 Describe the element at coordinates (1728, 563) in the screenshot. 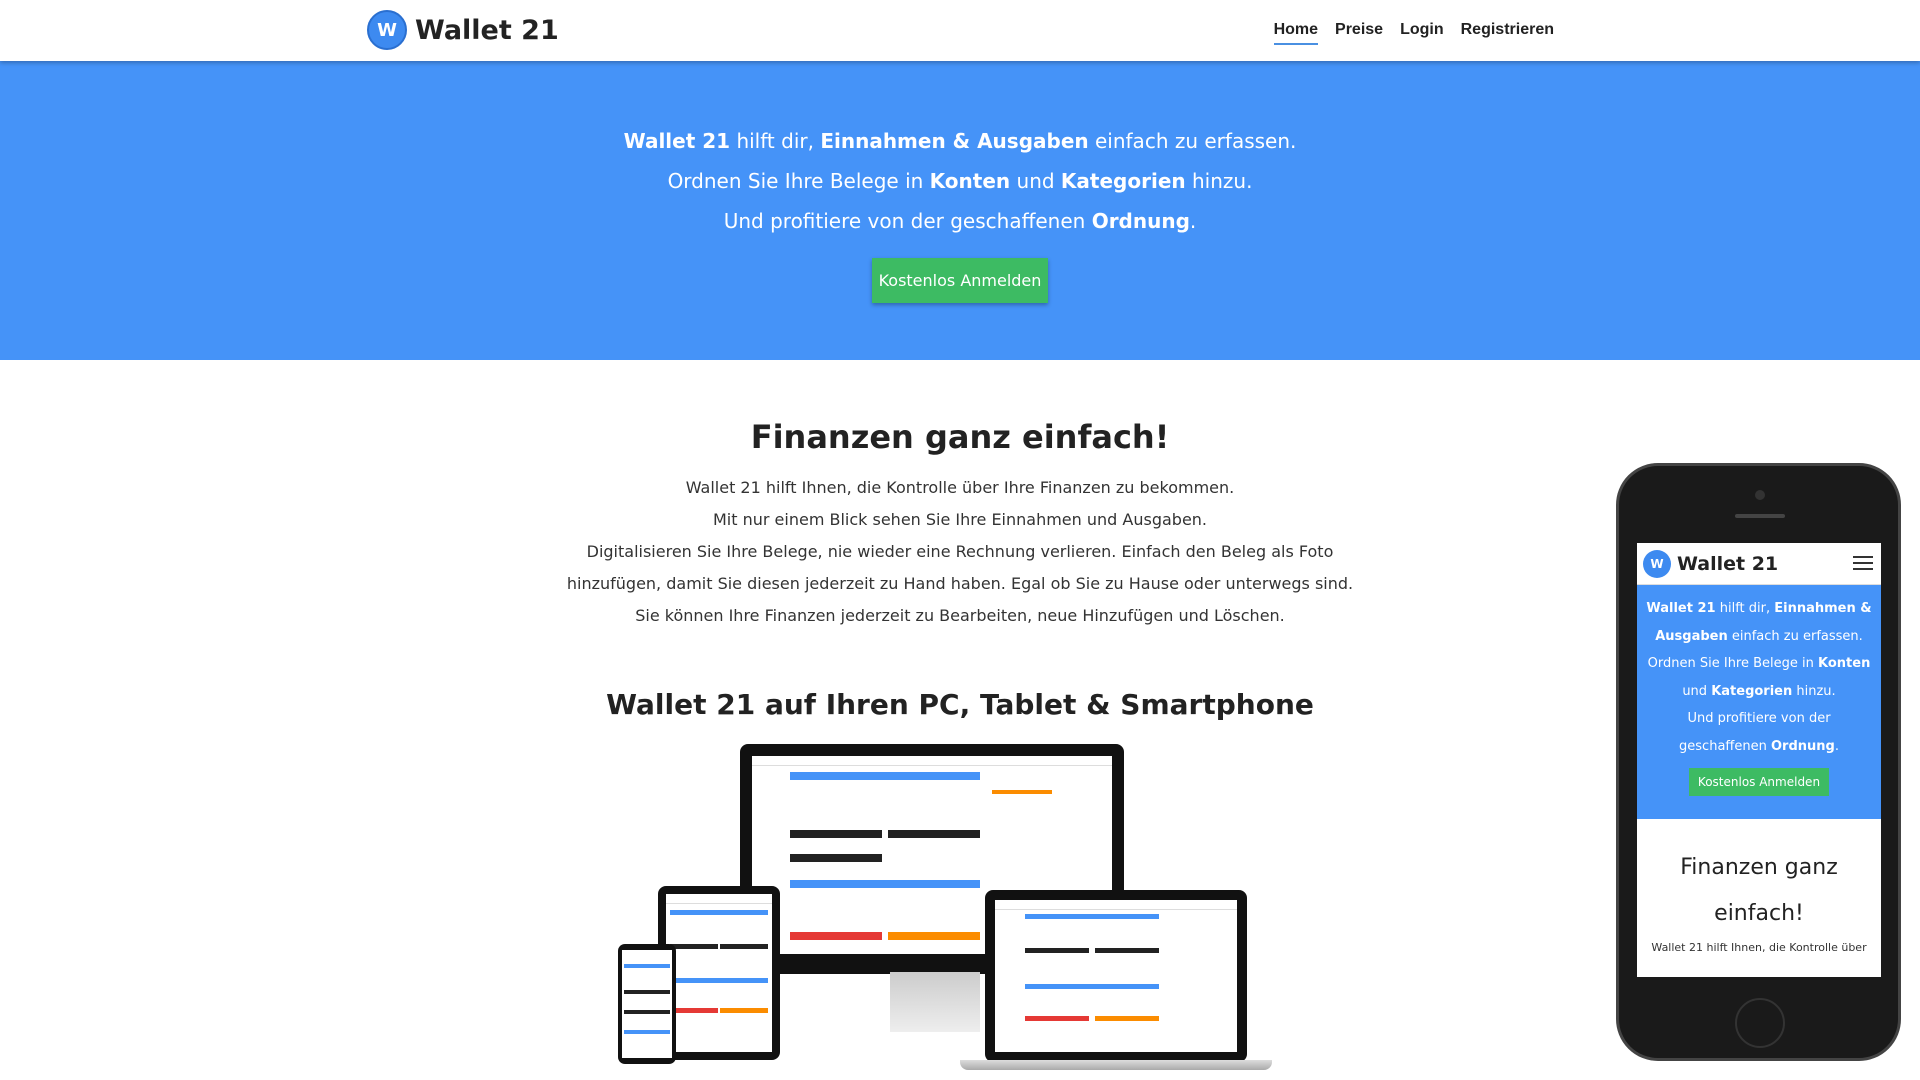

I see `mobile-brand-name: Wallet 21` at that location.